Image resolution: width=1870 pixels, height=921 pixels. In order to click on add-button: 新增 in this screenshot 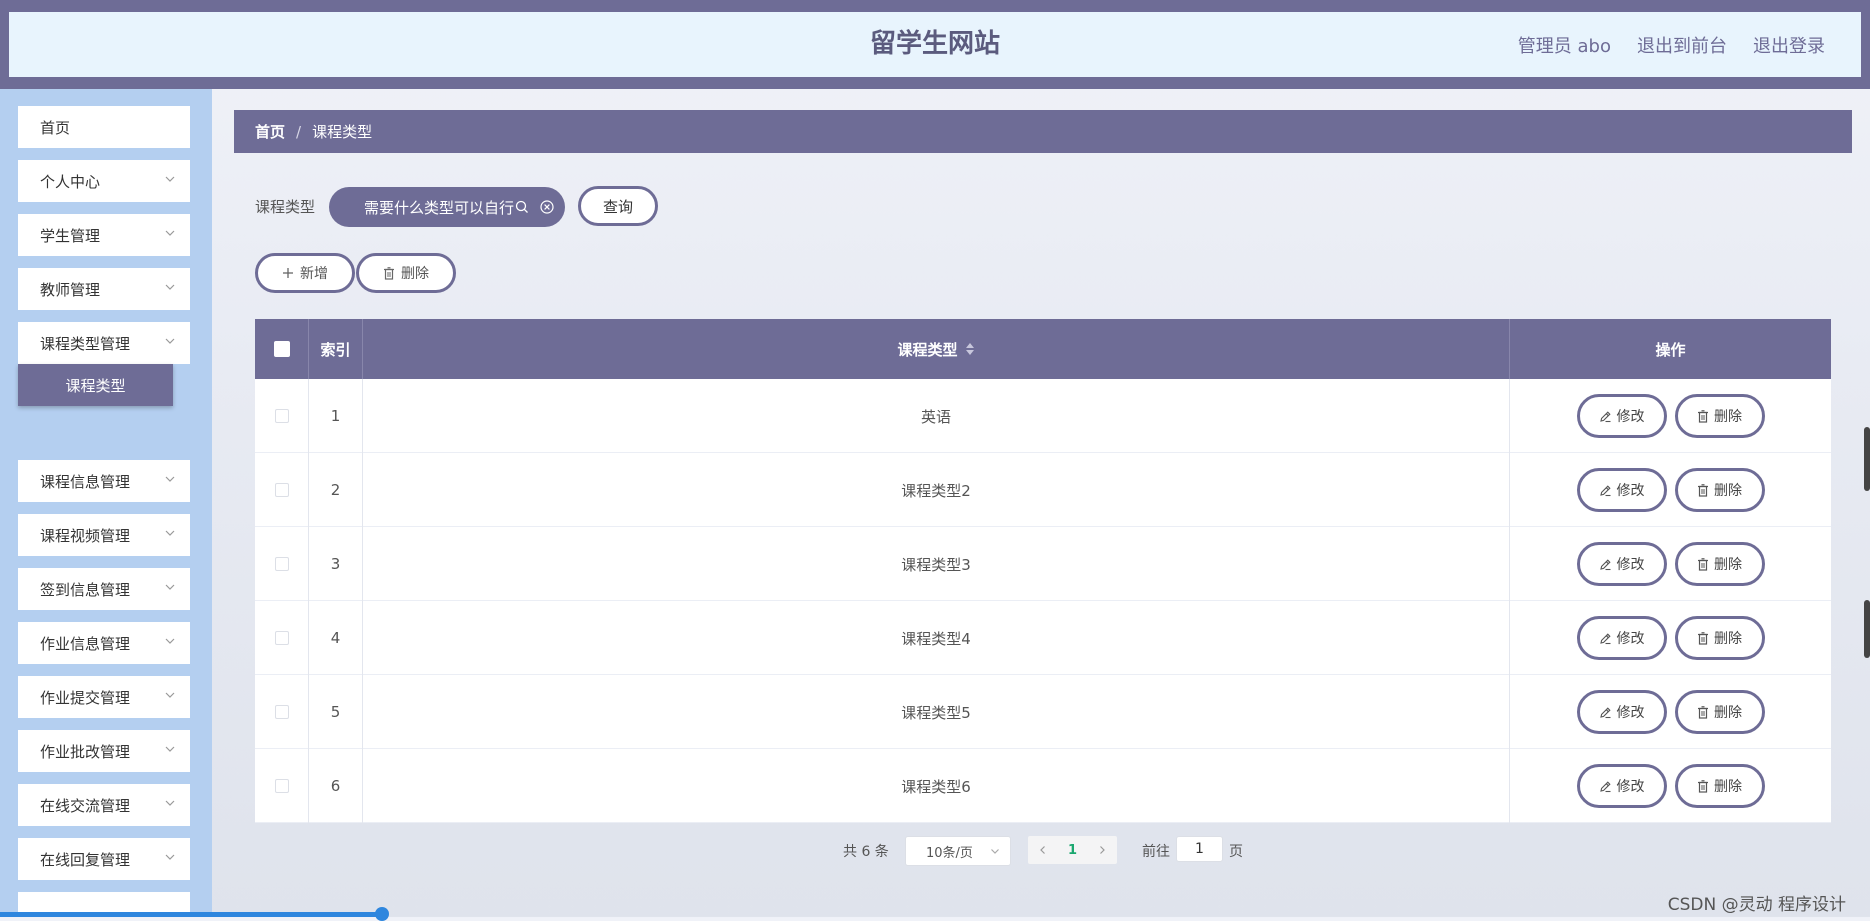, I will do `click(305, 273)`.